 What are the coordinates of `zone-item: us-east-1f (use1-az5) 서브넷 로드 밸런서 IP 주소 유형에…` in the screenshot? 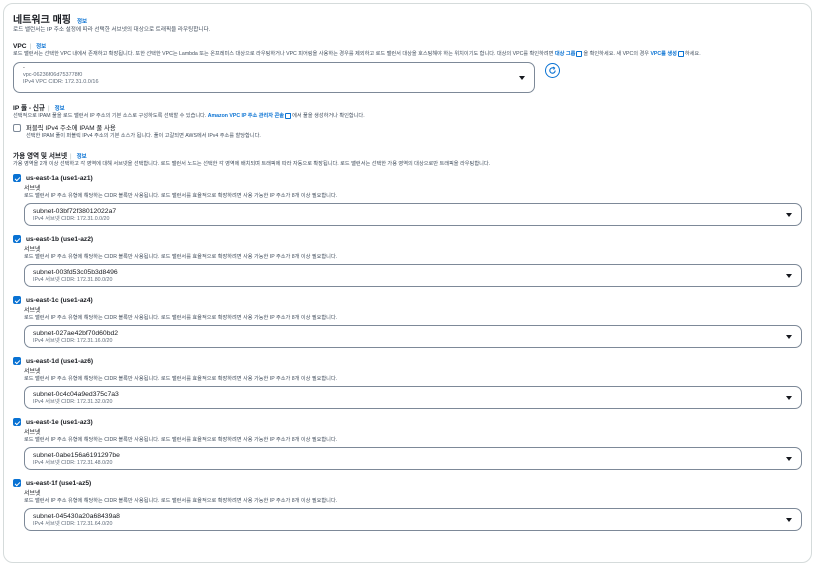 It's located at (407, 505).